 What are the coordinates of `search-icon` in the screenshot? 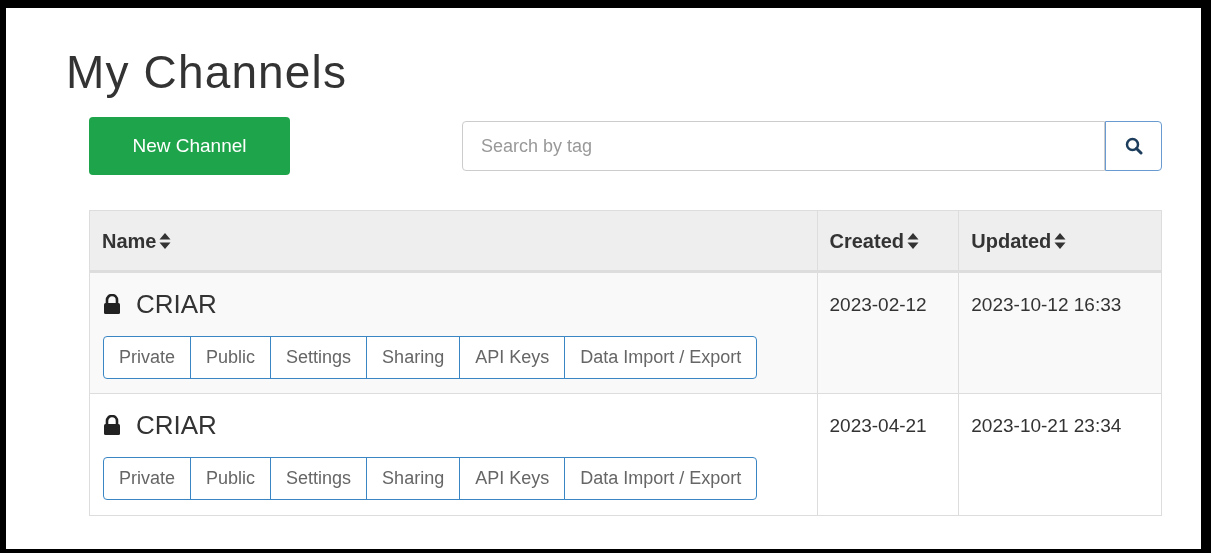 It's located at (1133, 146).